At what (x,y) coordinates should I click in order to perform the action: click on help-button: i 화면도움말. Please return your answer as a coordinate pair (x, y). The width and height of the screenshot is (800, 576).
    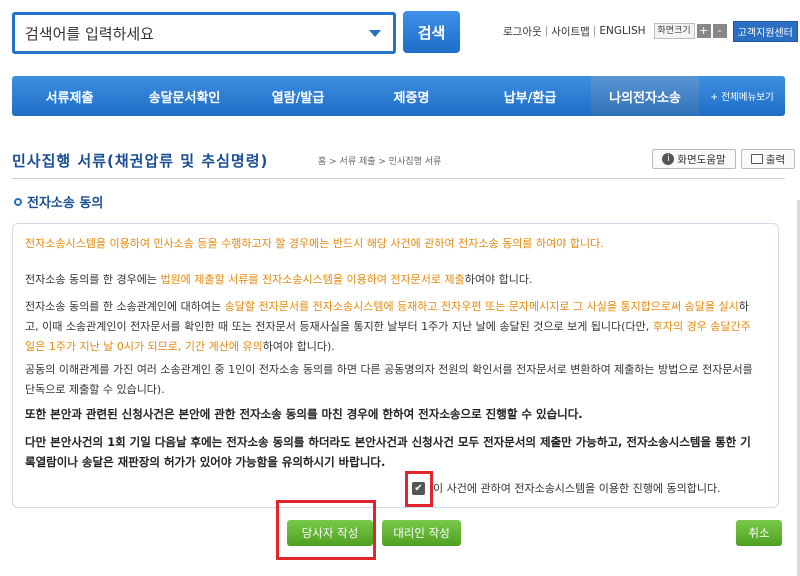
    Looking at the image, I should click on (694, 159).